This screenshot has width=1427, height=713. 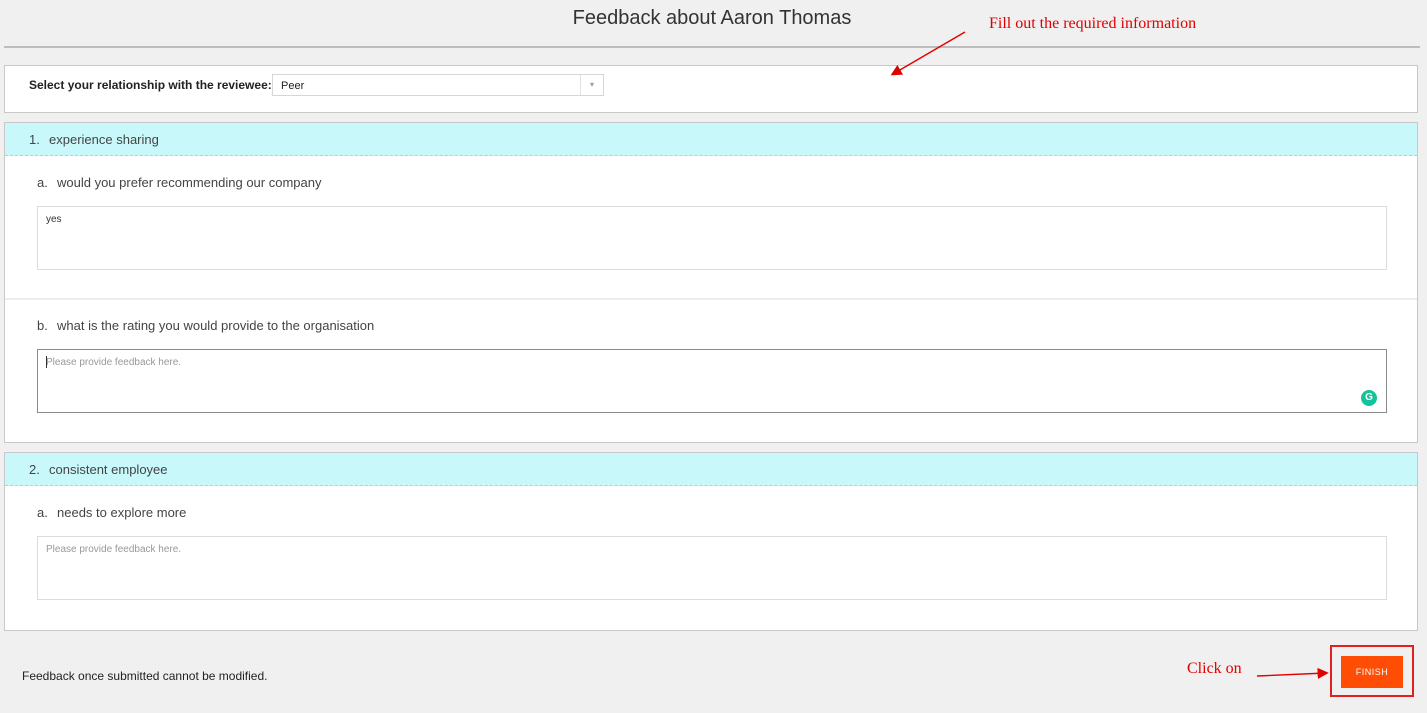 What do you see at coordinates (1369, 398) in the screenshot?
I see `grammarly-icon: G` at bounding box center [1369, 398].